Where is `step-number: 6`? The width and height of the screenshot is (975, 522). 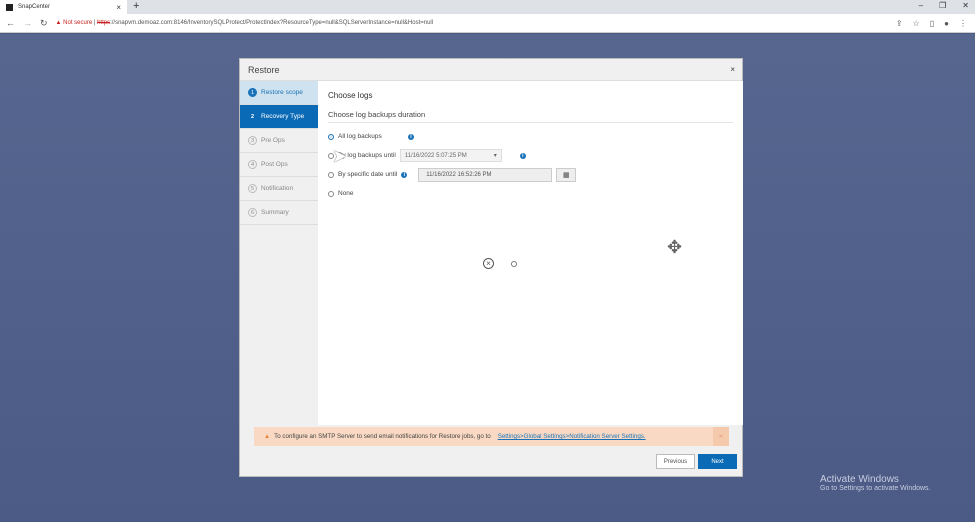
step-number: 6 is located at coordinates (252, 212).